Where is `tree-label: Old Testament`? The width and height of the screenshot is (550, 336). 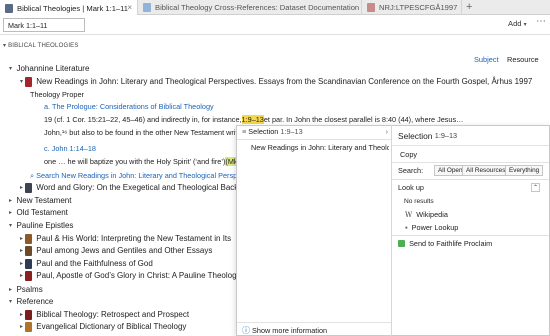 tree-label: Old Testament is located at coordinates (42, 212).